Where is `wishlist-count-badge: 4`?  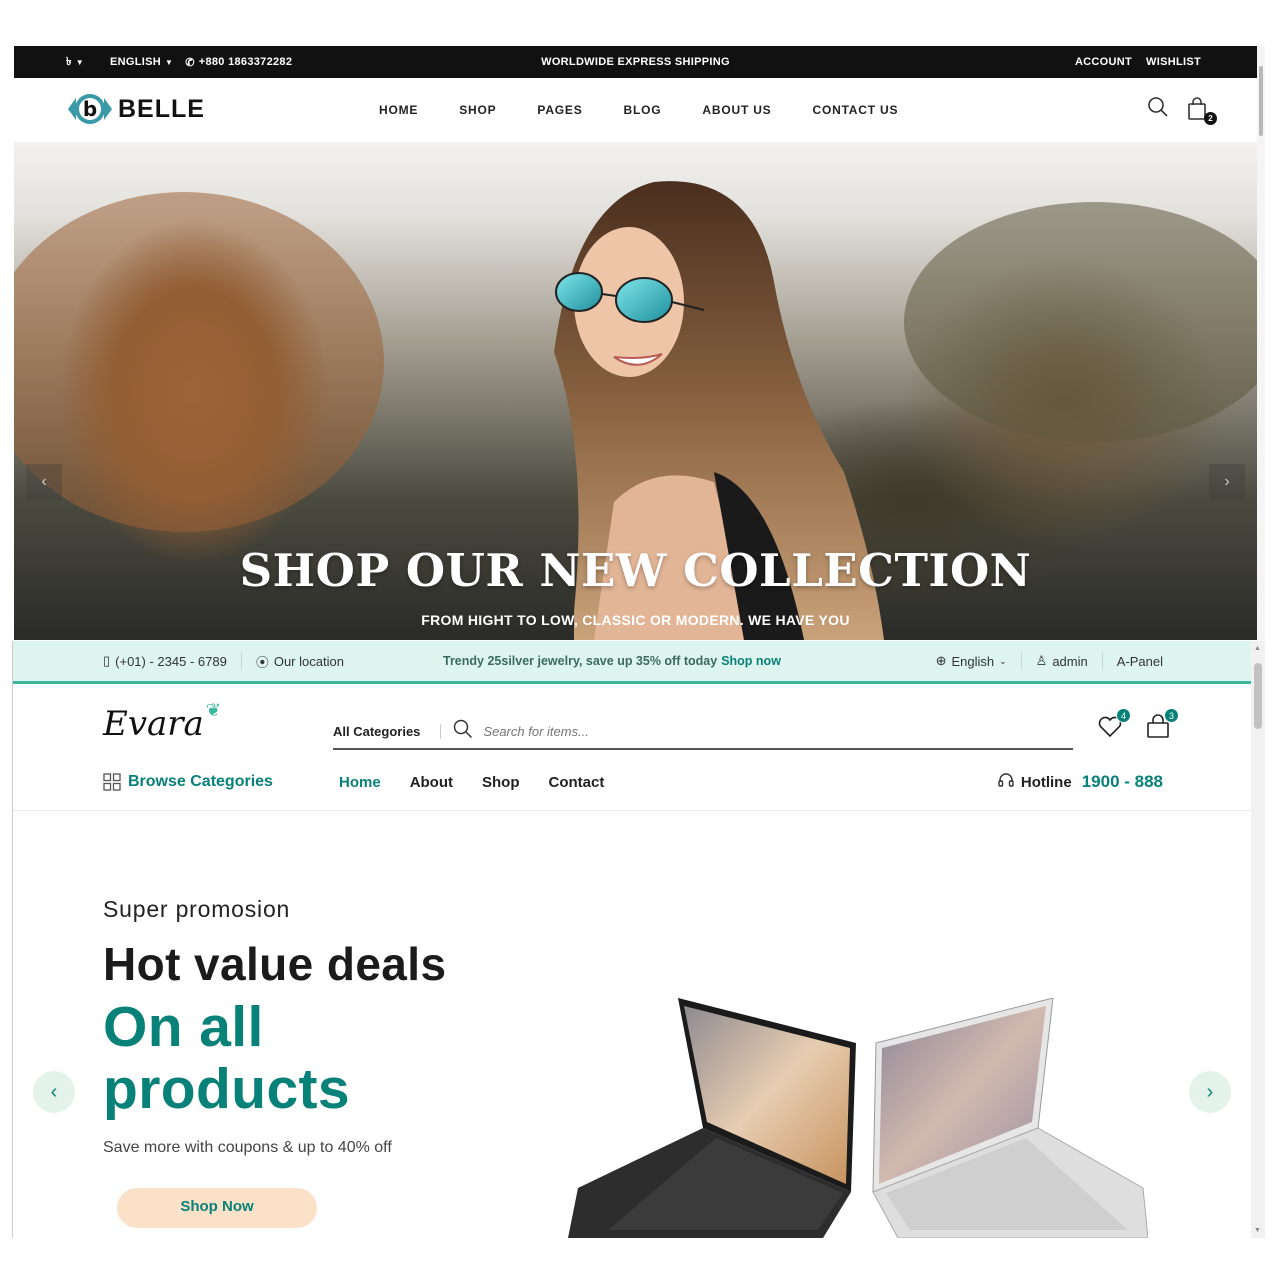
wishlist-count-badge: 4 is located at coordinates (1123, 715).